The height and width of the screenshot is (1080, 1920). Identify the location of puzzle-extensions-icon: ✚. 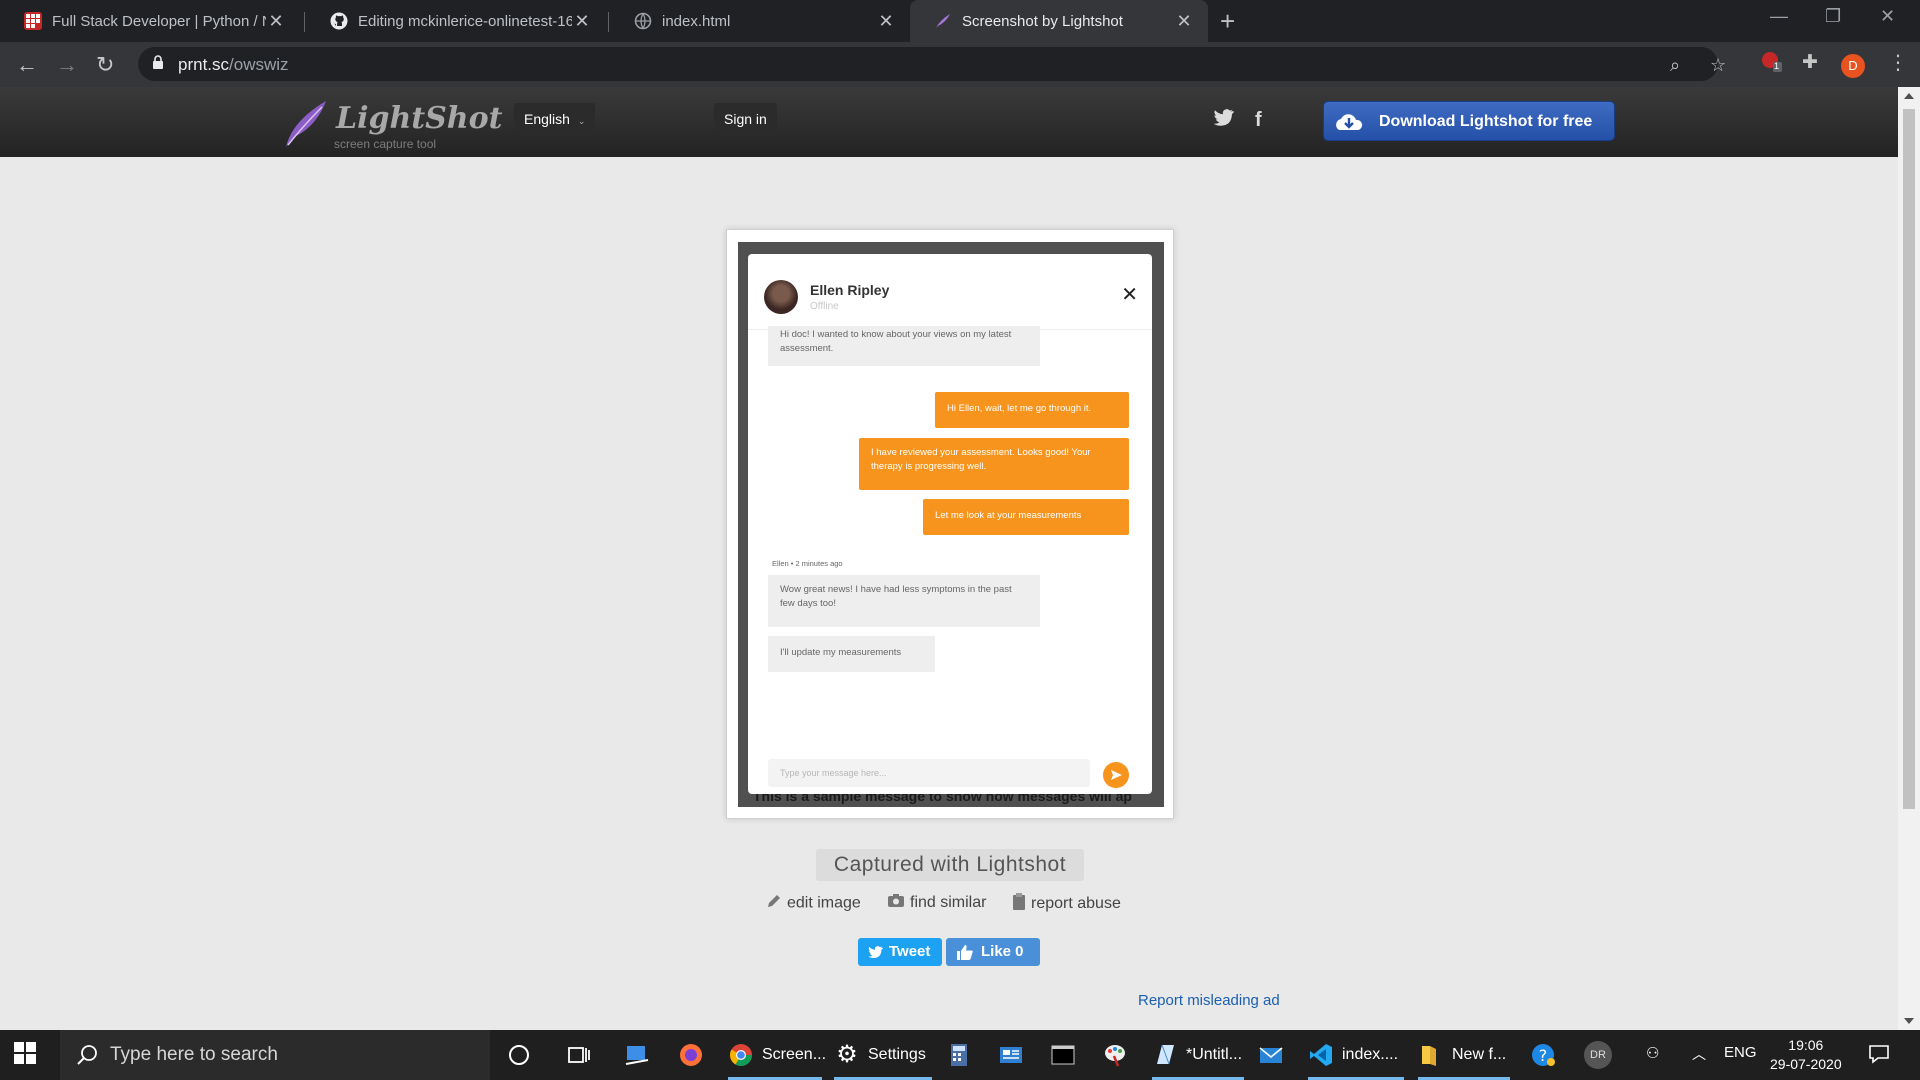
(1810, 62).